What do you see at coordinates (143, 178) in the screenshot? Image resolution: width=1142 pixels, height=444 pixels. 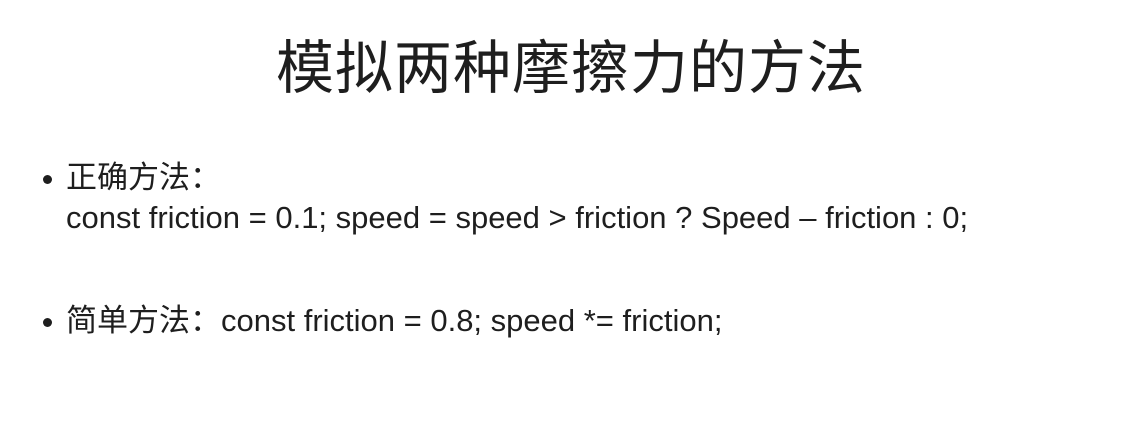 I see `bullet-heading: 正确方法：` at bounding box center [143, 178].